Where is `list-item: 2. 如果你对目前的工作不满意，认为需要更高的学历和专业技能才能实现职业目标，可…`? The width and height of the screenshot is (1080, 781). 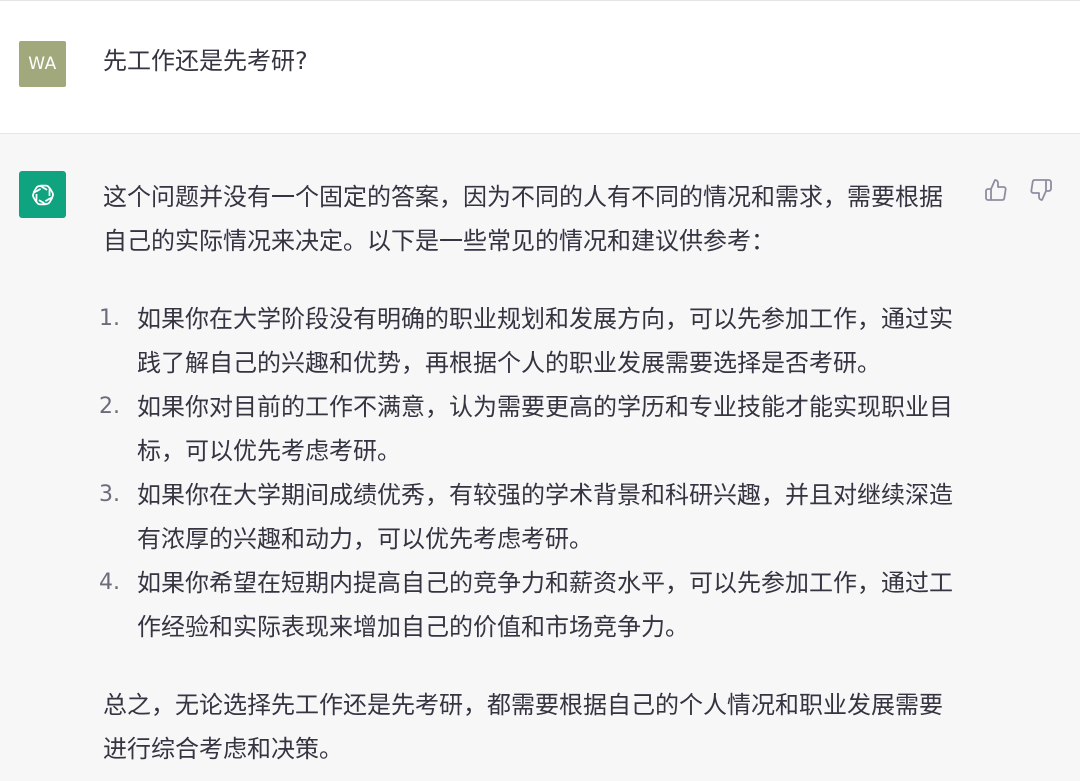 list-item: 2. 如果你对目前的工作不满意，认为需要更高的学历和专业技能才能实现职业目标，可… is located at coordinates (531, 429).